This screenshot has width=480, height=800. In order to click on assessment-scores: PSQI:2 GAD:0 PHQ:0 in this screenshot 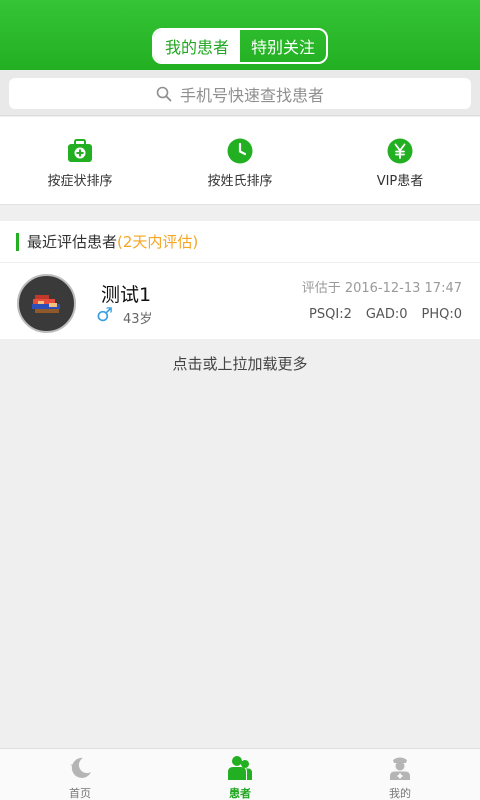, I will do `click(385, 314)`.